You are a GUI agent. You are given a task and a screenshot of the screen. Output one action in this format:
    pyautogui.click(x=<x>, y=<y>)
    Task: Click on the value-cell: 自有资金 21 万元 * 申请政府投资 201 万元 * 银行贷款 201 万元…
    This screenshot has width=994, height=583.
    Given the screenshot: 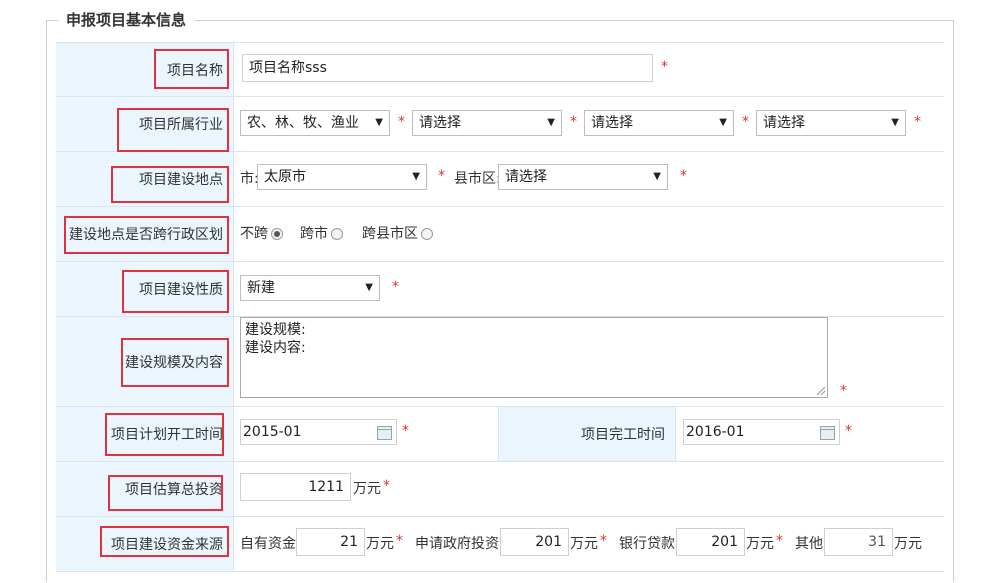 What is the action you would take?
    pyautogui.click(x=589, y=544)
    